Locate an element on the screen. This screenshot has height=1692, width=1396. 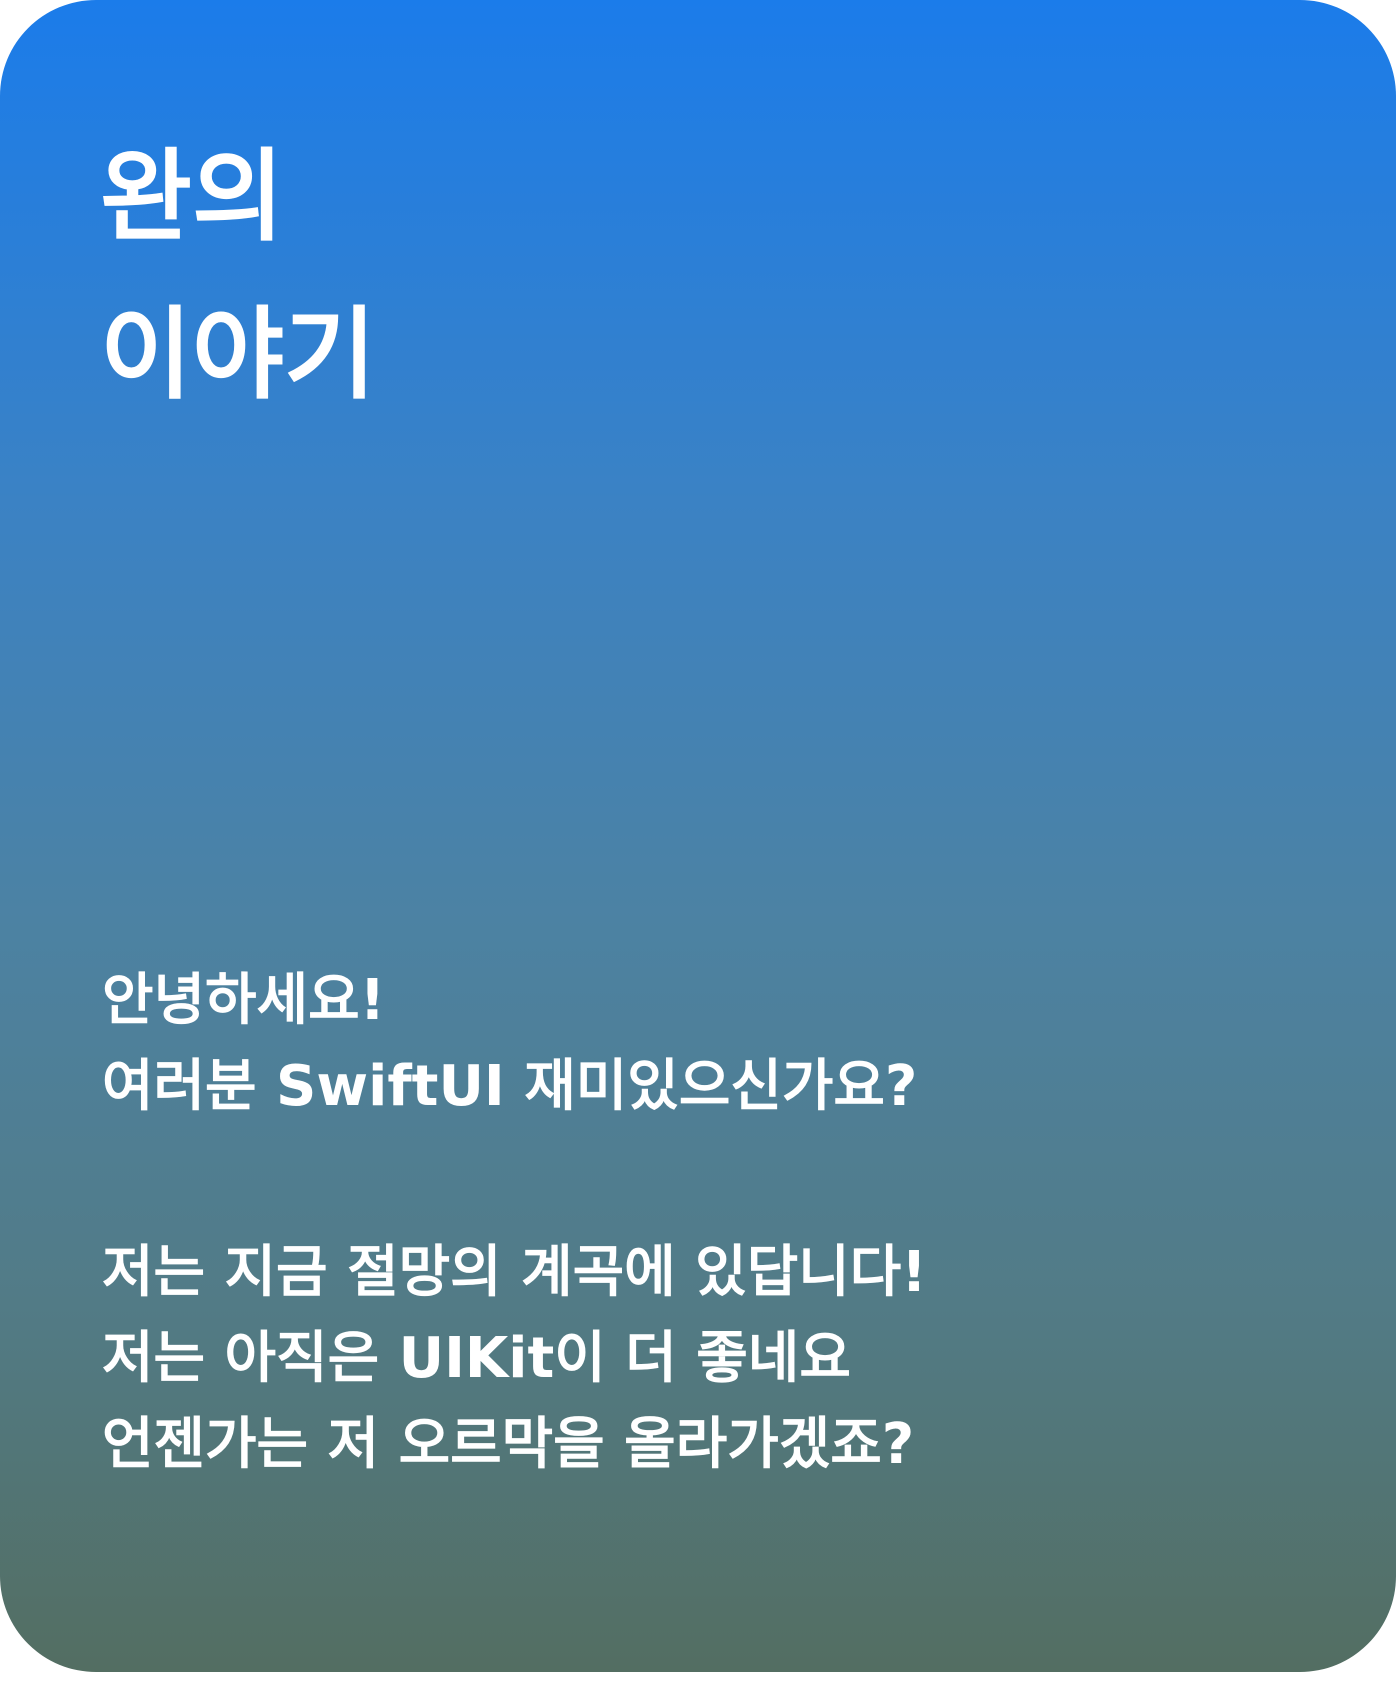
message-line-4: 저는 아직은 UIKit이 더 좋네요 is located at coordinates (476, 1358).